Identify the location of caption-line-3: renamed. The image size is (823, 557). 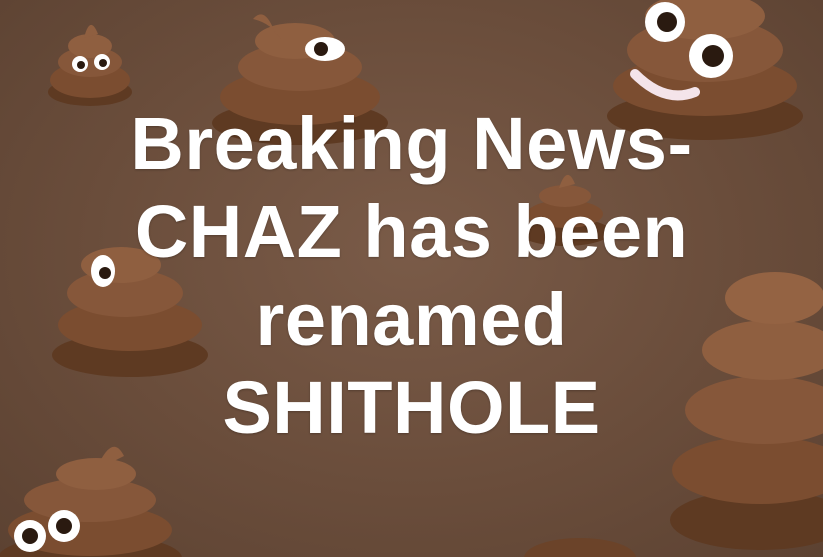
(411, 319).